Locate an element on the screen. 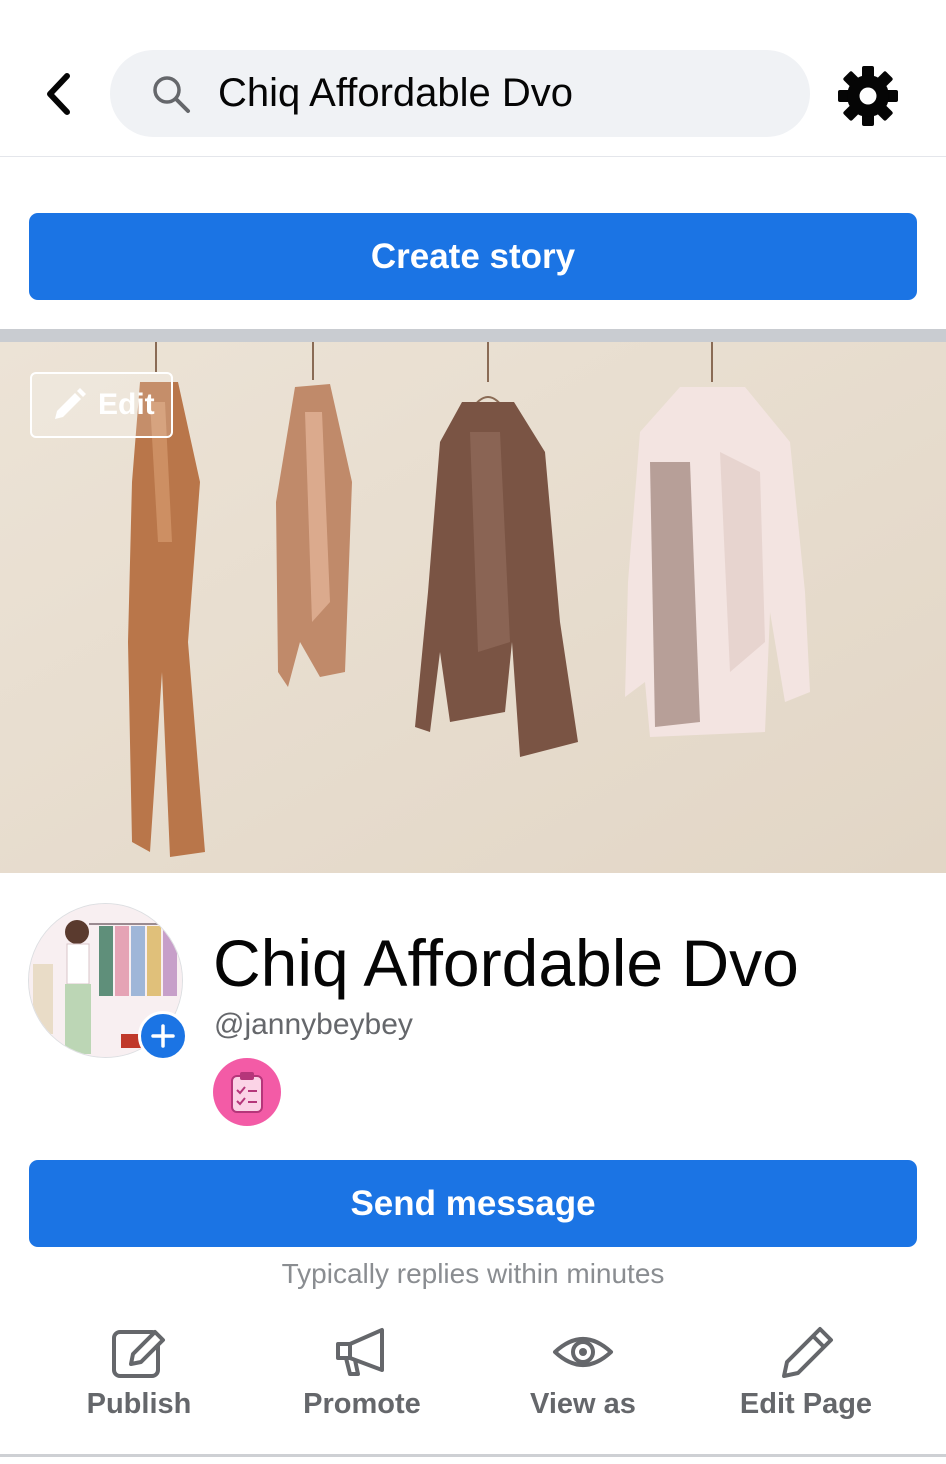 This screenshot has width=946, height=1464. settings-button is located at coordinates (868, 96).